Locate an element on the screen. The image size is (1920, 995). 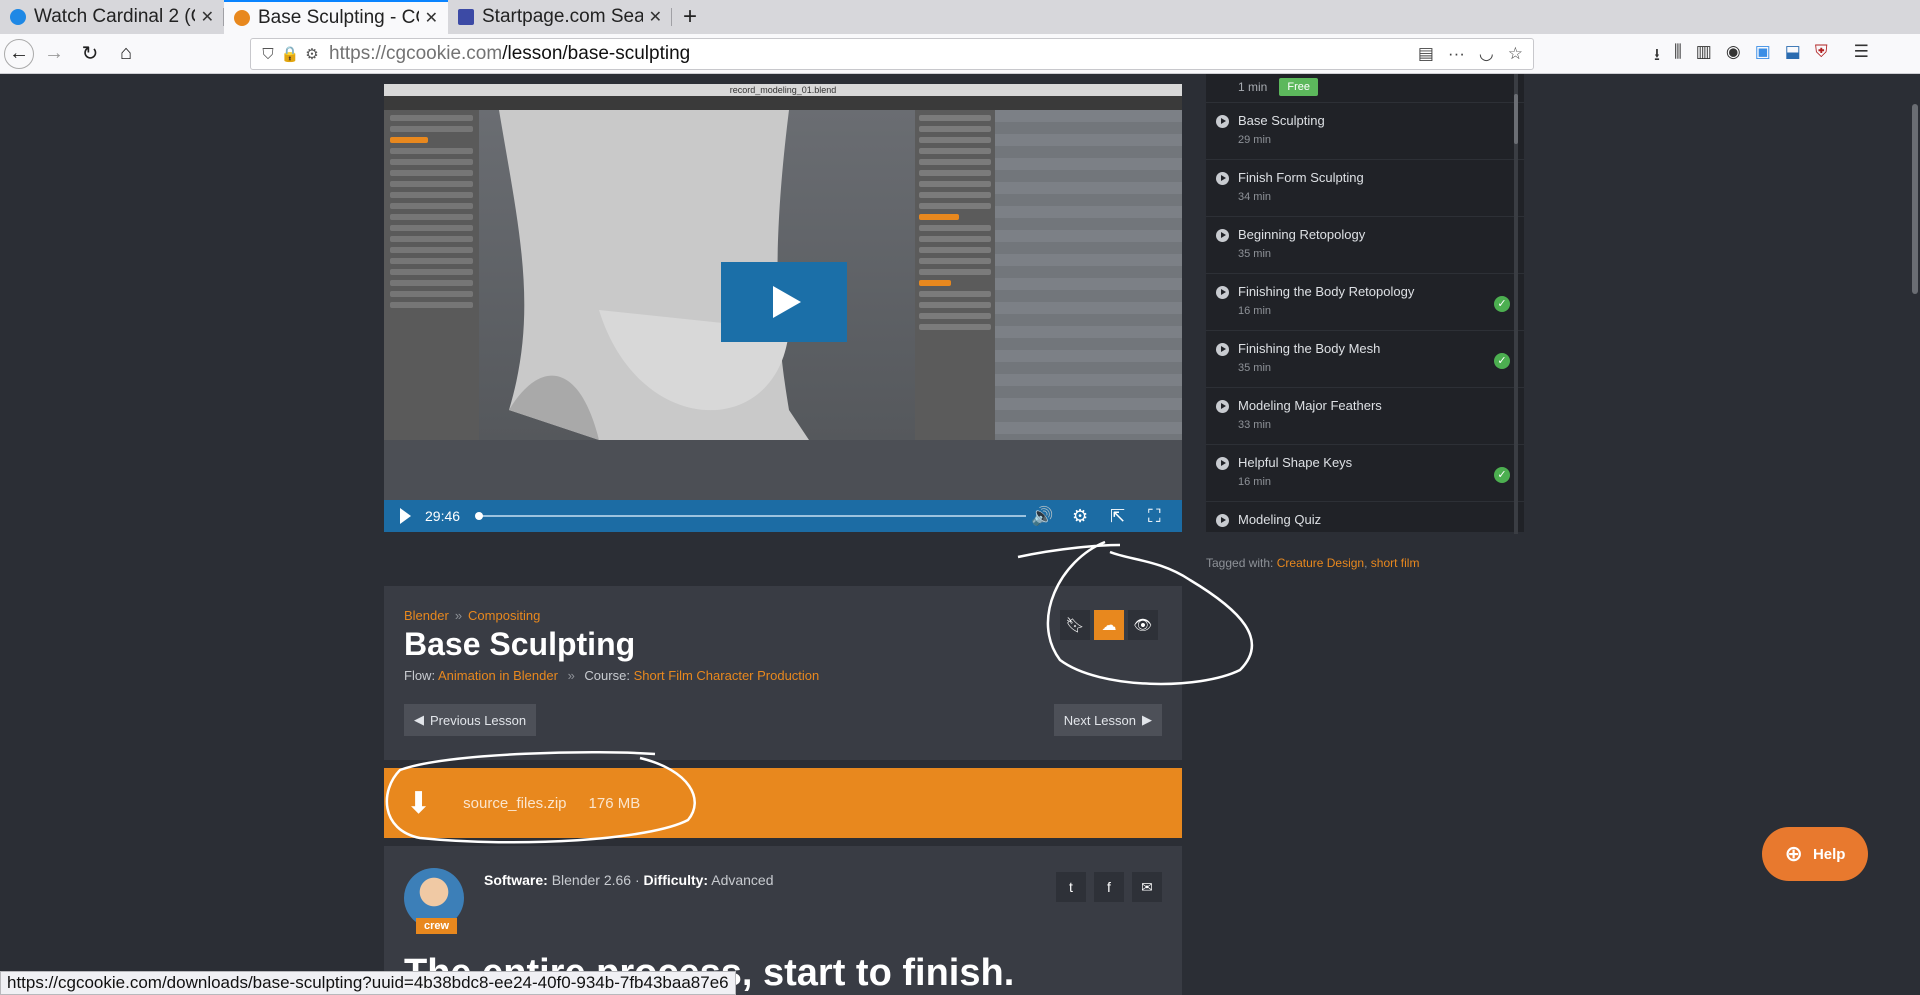
reload-button: ↻ is located at coordinates (90, 54).